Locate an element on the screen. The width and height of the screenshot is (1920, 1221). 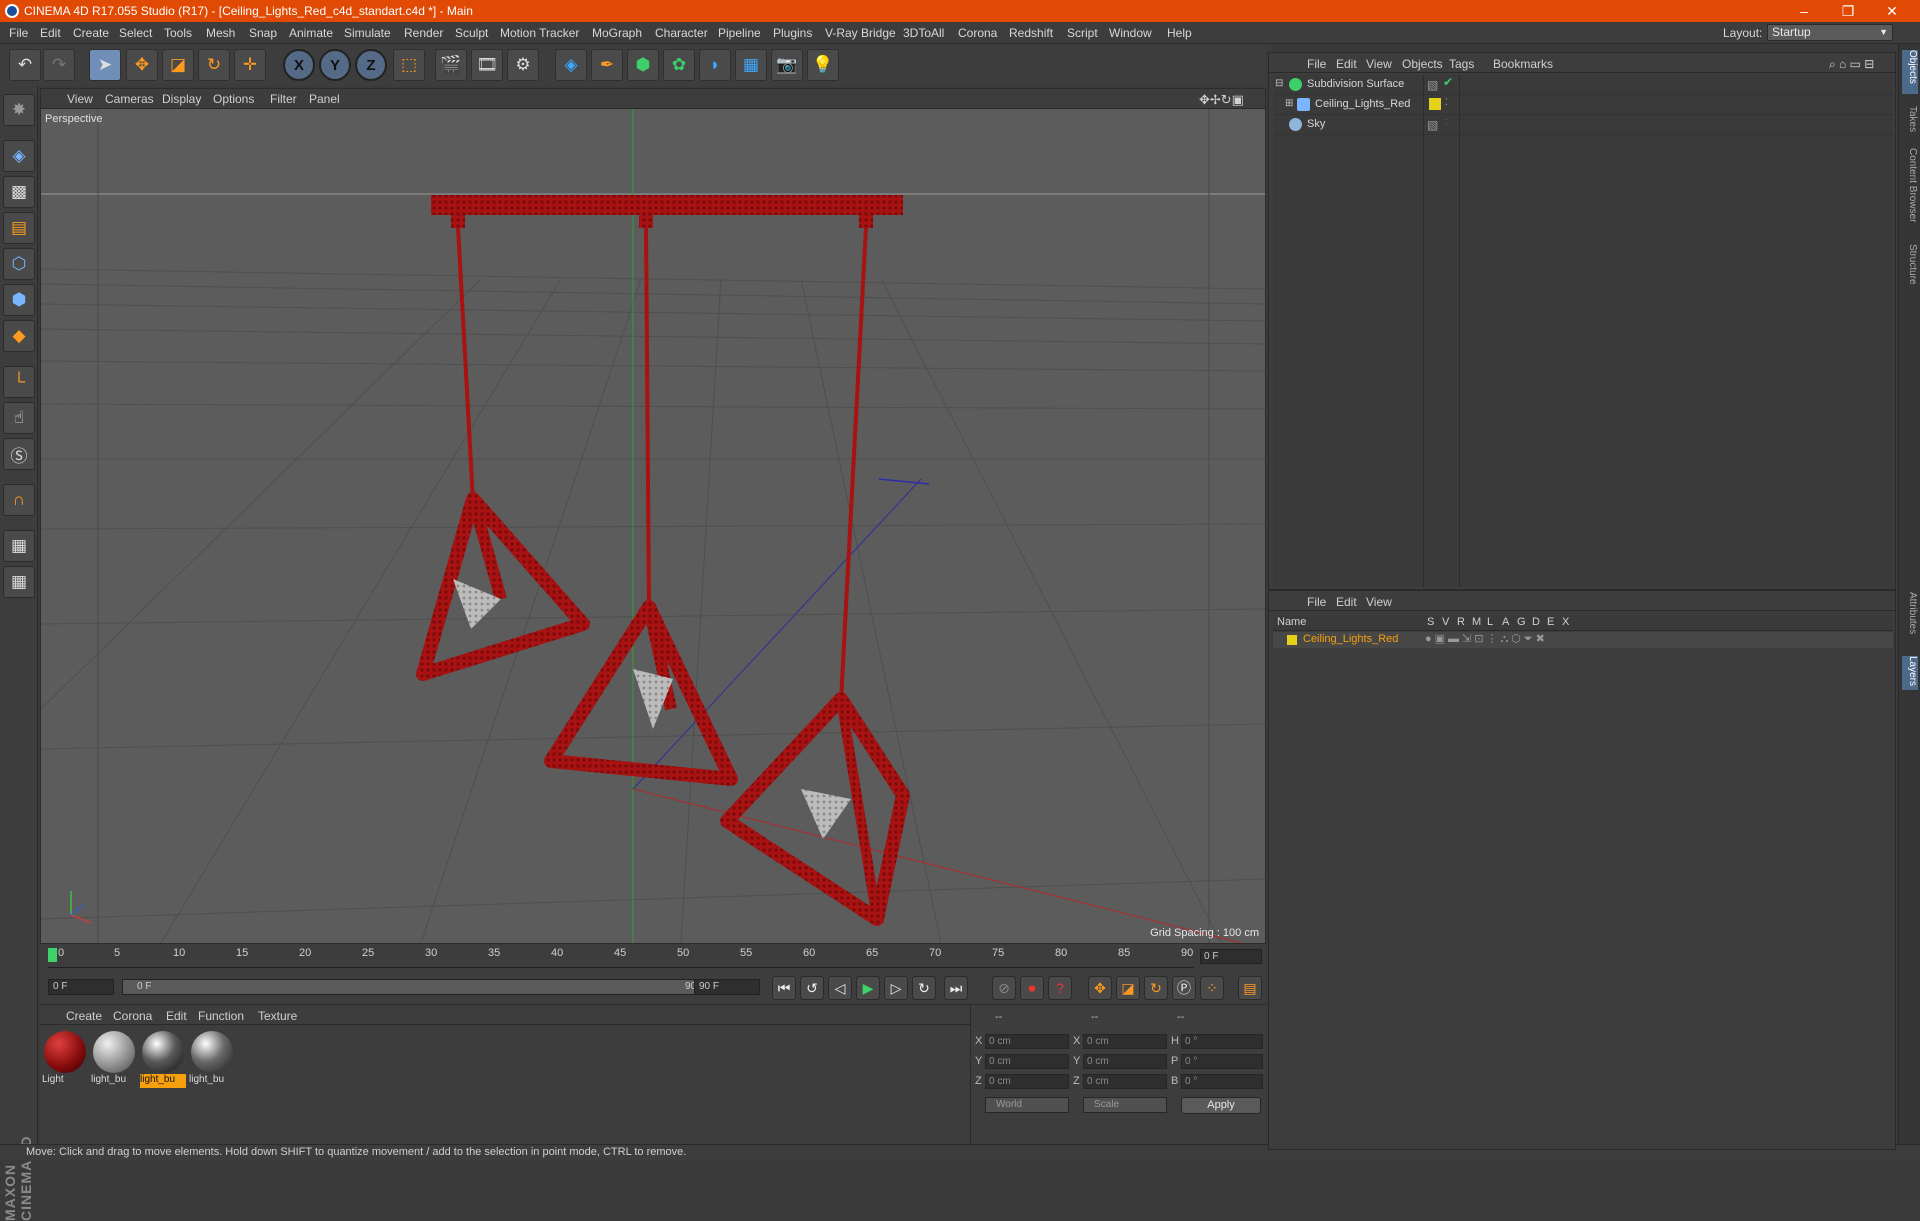
workplane-icon: ▤ is located at coordinates (19, 228).